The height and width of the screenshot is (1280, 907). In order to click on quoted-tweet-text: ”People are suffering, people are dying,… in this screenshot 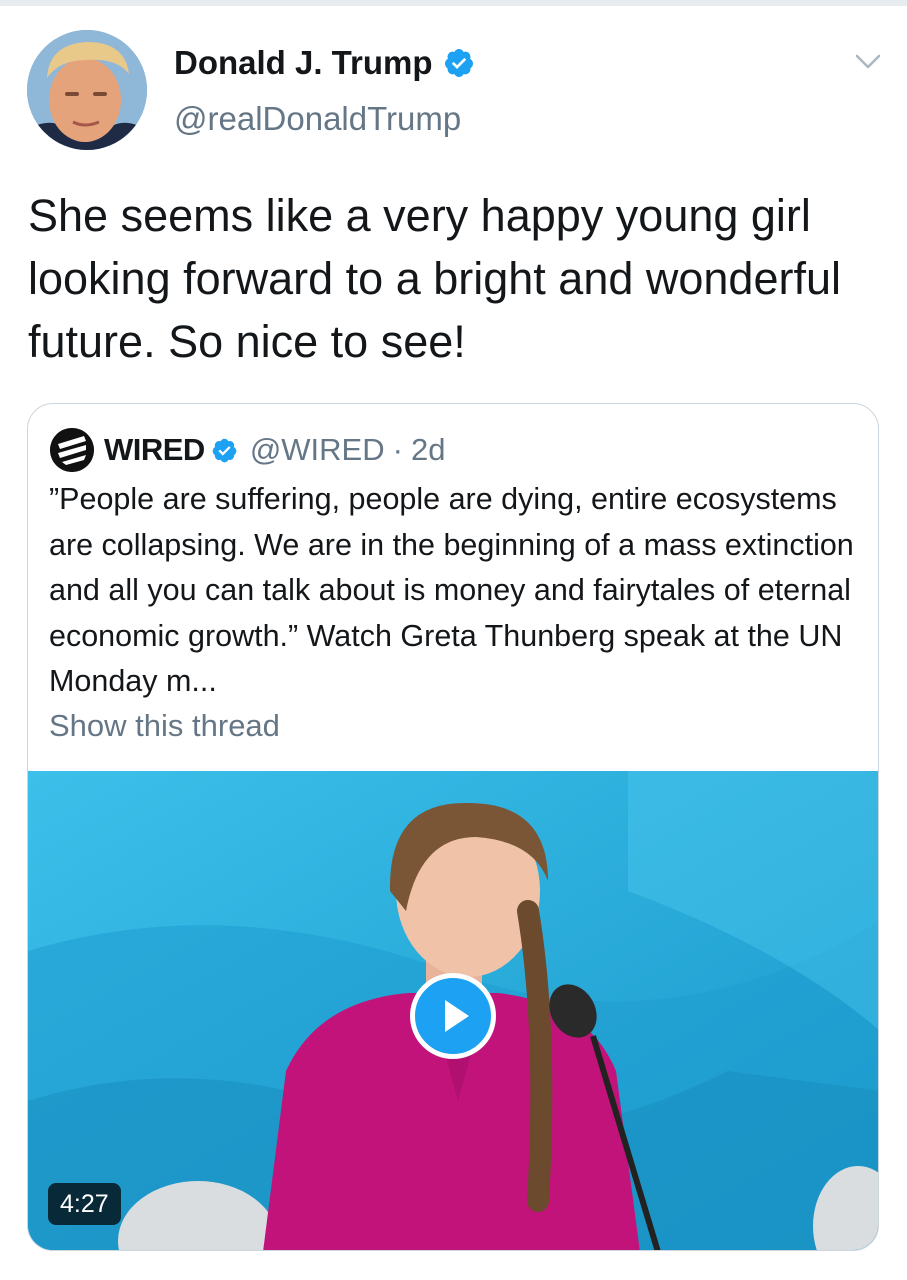, I will do `click(451, 590)`.